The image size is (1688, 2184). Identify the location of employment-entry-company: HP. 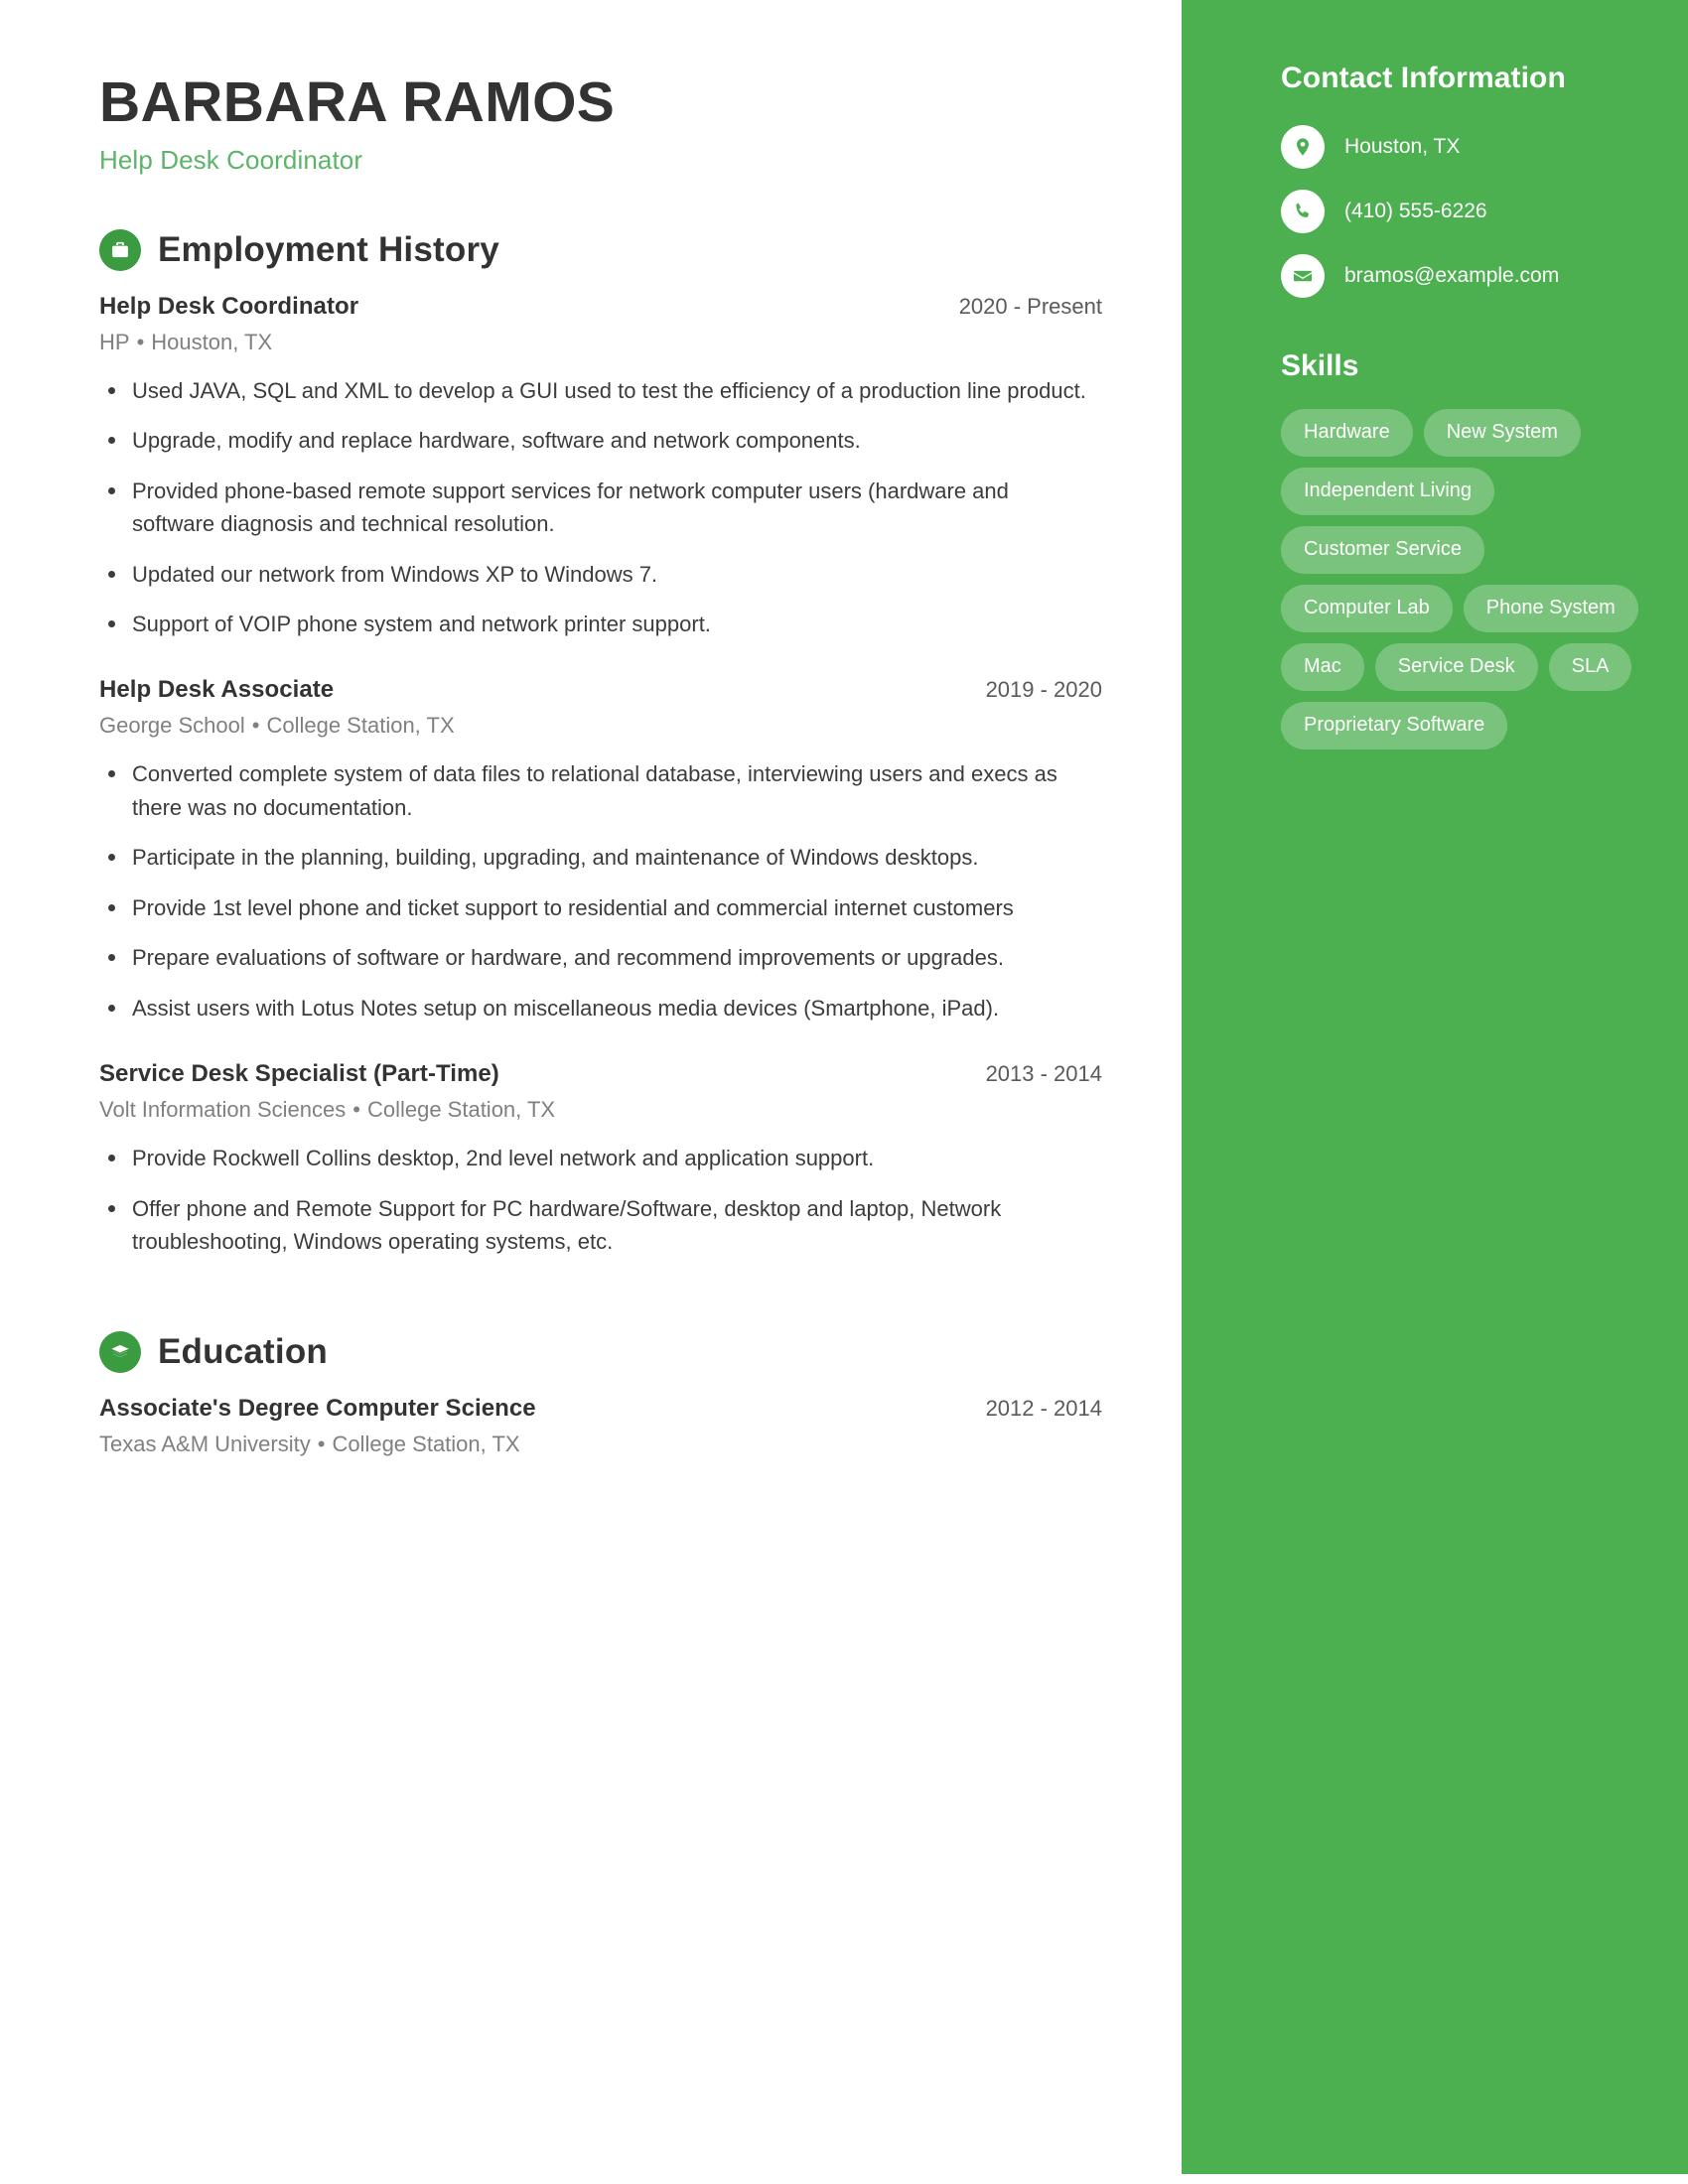
(114, 341).